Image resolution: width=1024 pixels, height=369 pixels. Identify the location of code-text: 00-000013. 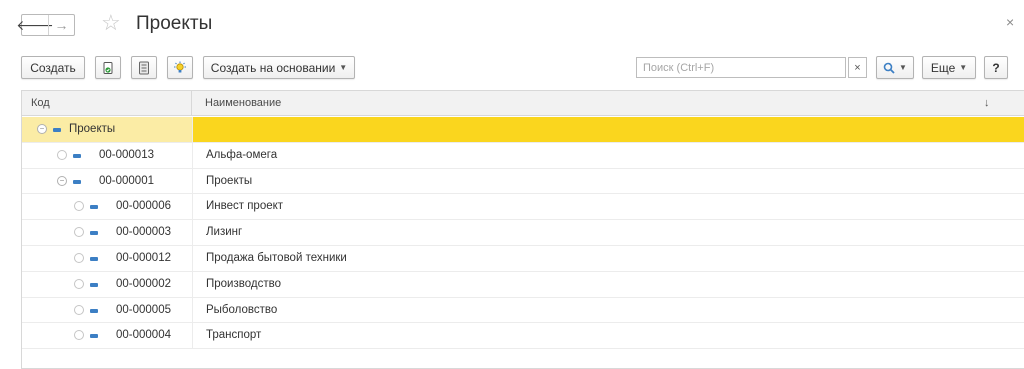
(126, 154).